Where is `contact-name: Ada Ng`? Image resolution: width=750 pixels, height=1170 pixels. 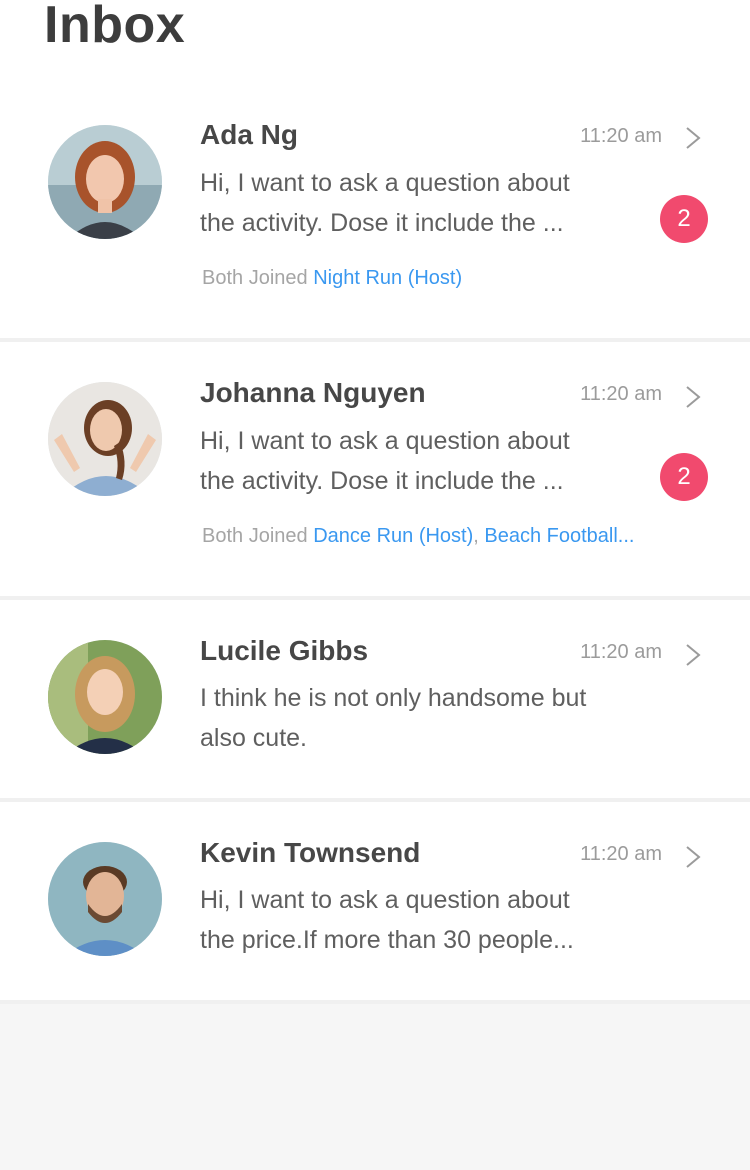
contact-name: Ada Ng is located at coordinates (249, 134).